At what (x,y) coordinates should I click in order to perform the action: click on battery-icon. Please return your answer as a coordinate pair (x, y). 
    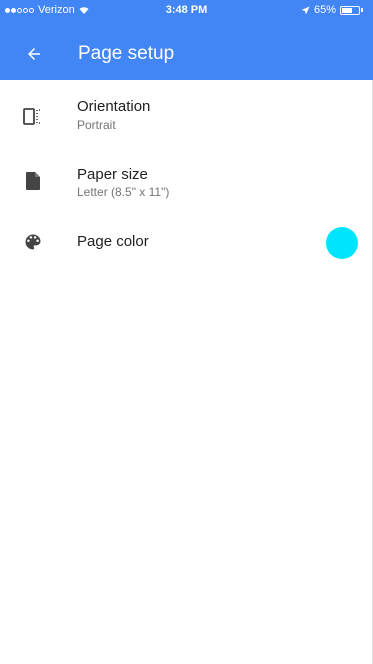
    Looking at the image, I should click on (350, 10).